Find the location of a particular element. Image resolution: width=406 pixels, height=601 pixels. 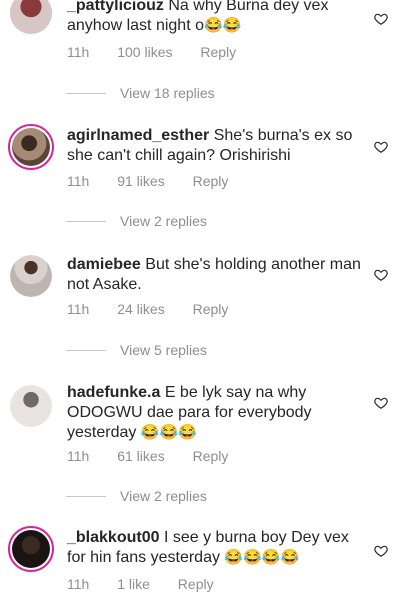

comment-username: agirlnamed_esther is located at coordinates (138, 135).